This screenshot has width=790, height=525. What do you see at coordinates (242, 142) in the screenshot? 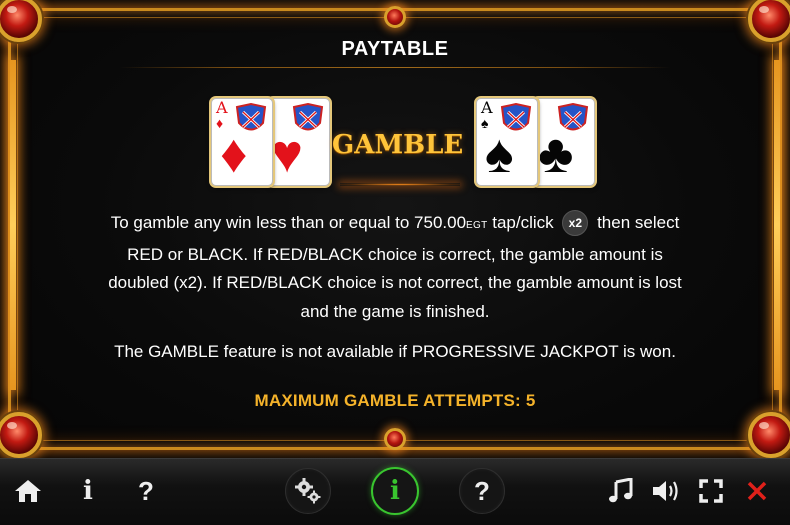
I see `card-red-front: A ♦ ♦` at bounding box center [242, 142].